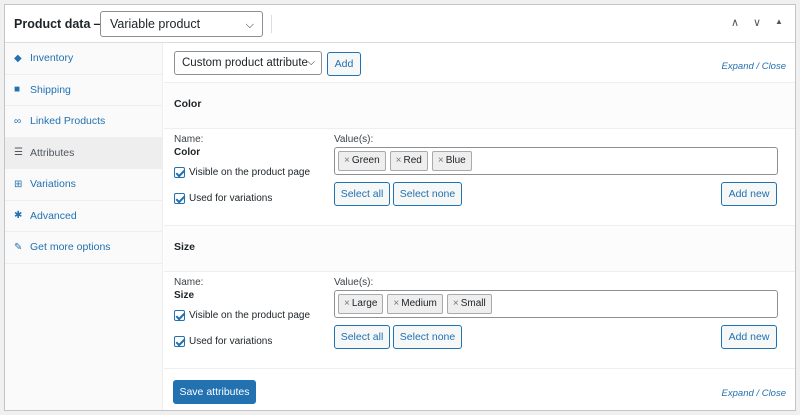 Image resolution: width=800 pixels, height=415 pixels. I want to click on attribute-type-select: Custom product attribute ⌵, so click(248, 63).